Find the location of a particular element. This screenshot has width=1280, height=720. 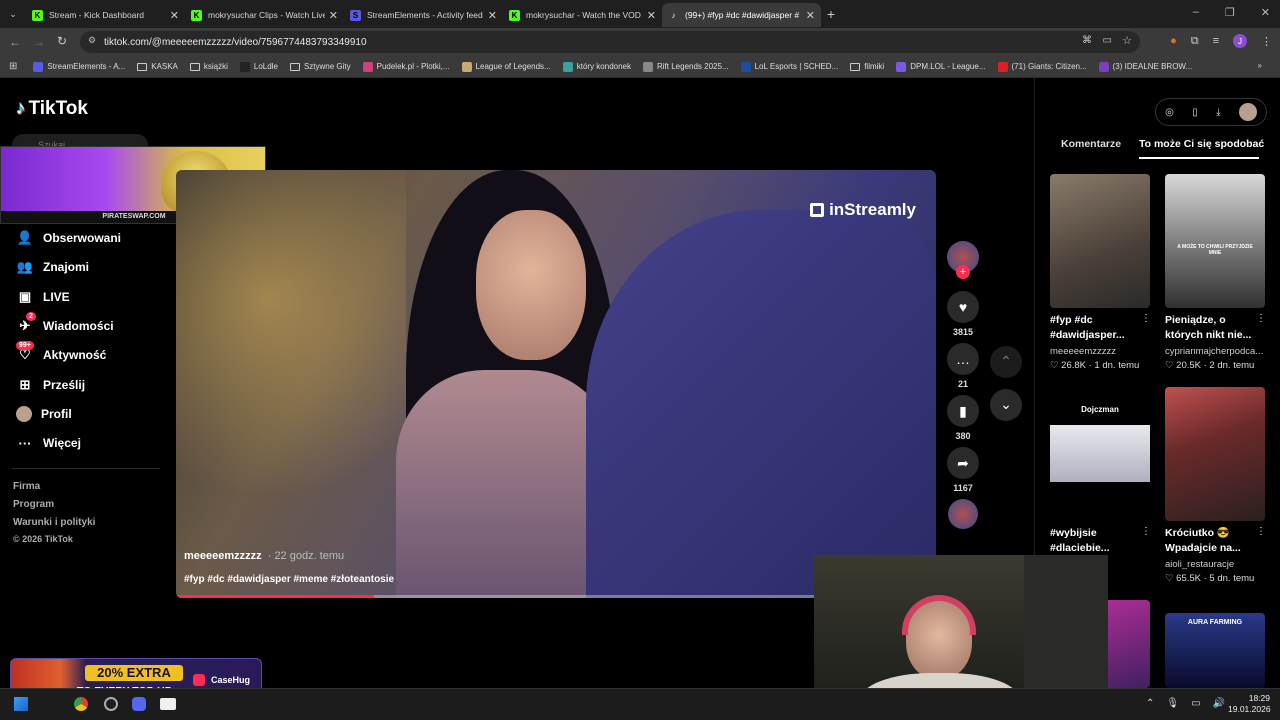

browser-tab: ♪ (99+) #fyp #dc #dawidjasper # ✕ is located at coordinates (741, 15).